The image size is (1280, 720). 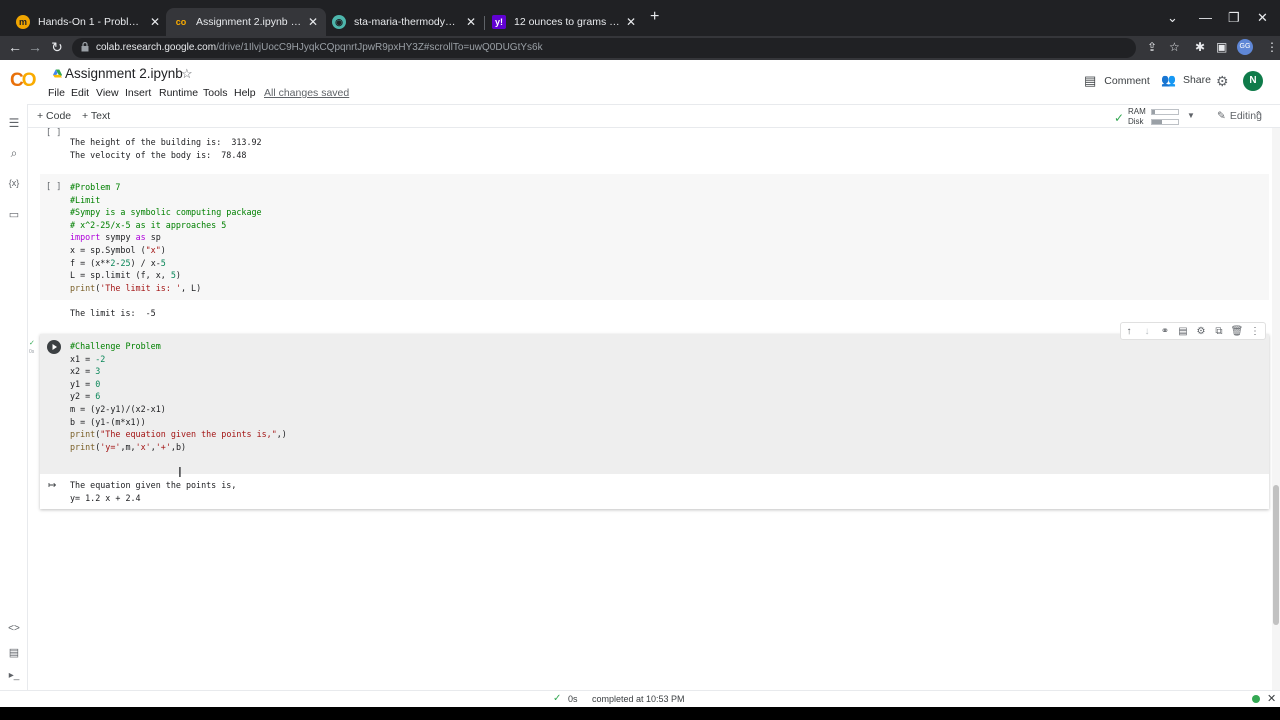 I want to click on minimize-icon: —, so click(x=1205, y=17).